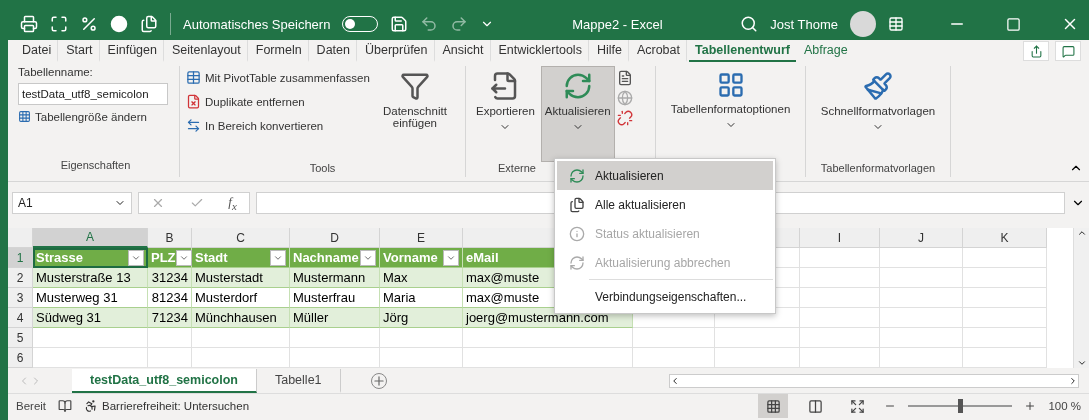 The width and height of the screenshot is (1089, 420). Describe the element at coordinates (1036, 51) in the screenshot. I see `share-button` at that location.